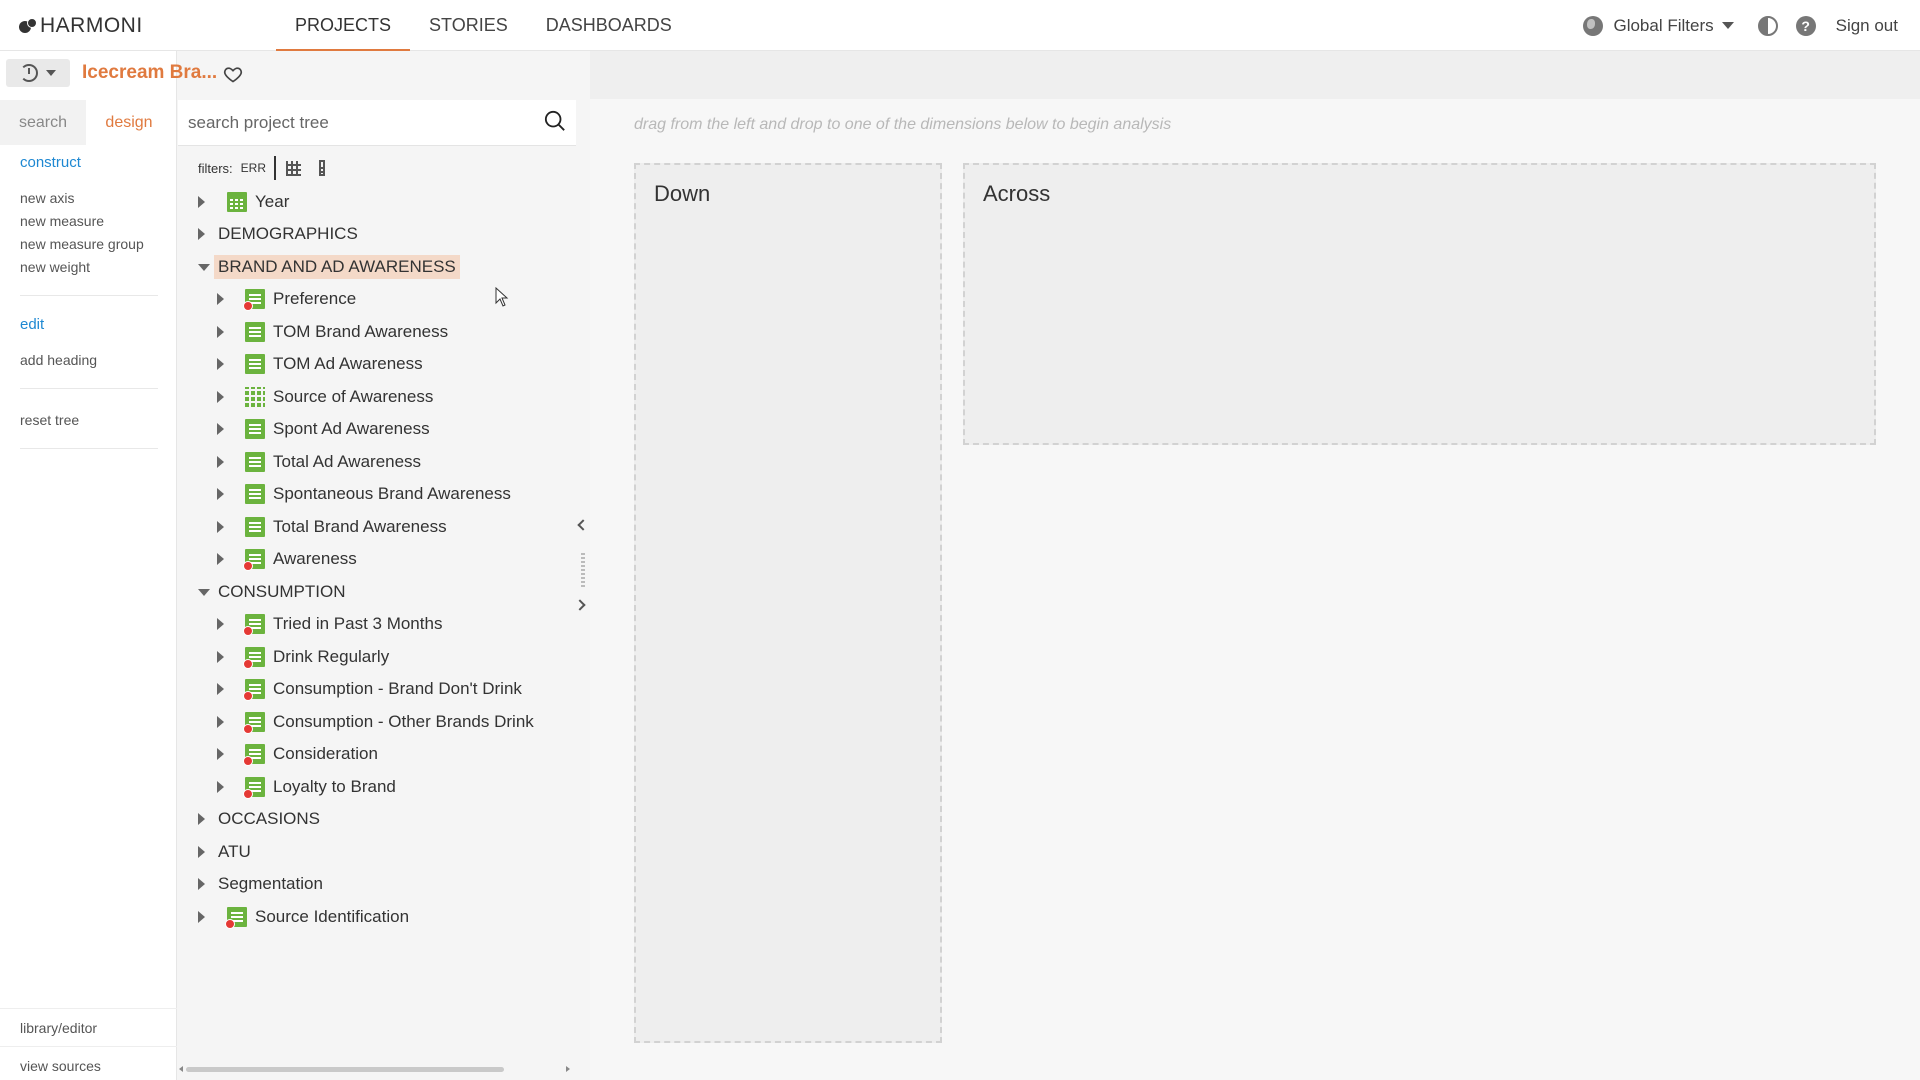 The height and width of the screenshot is (1080, 1920). I want to click on history-button, so click(38, 73).